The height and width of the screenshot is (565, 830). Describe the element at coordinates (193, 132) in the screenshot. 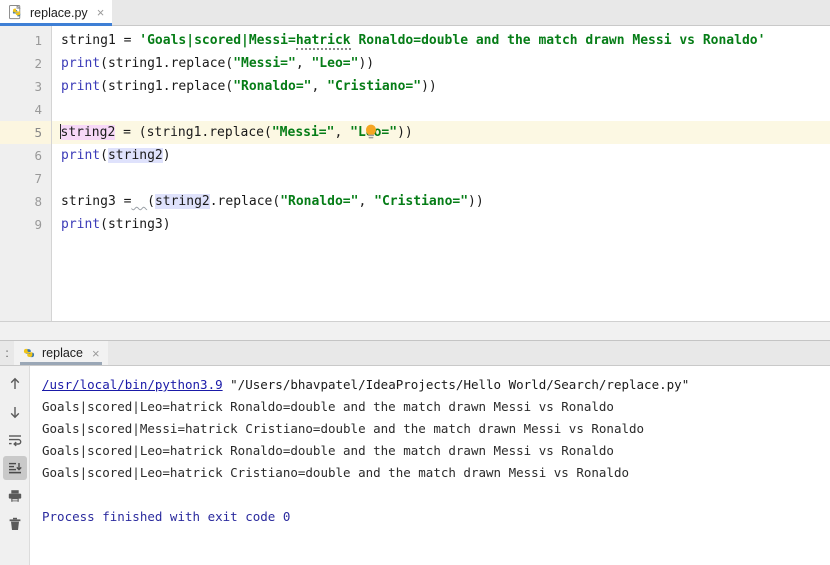

I see `code-token: = (string1.replace(` at that location.